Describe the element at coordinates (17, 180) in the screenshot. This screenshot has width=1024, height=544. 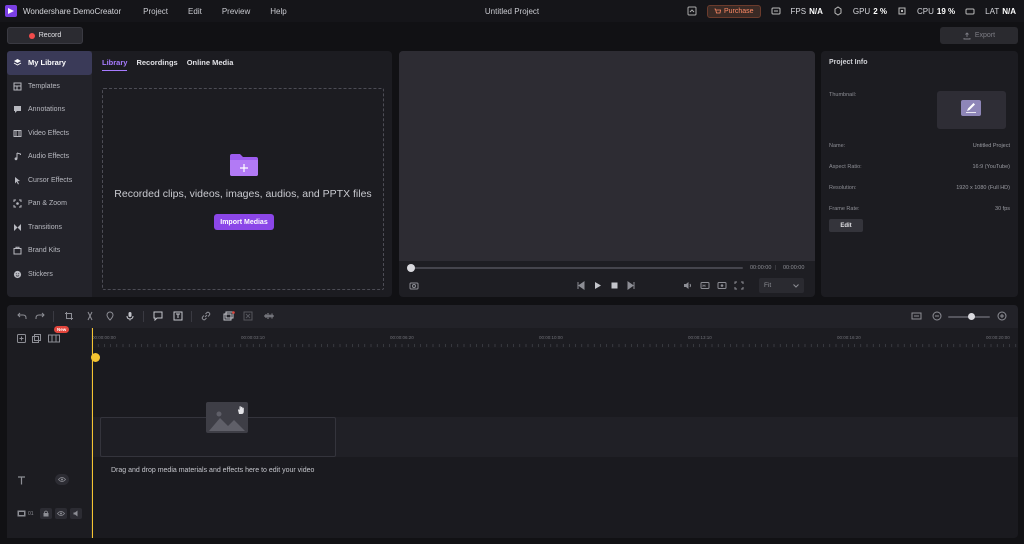
I see `cursor-icon` at that location.